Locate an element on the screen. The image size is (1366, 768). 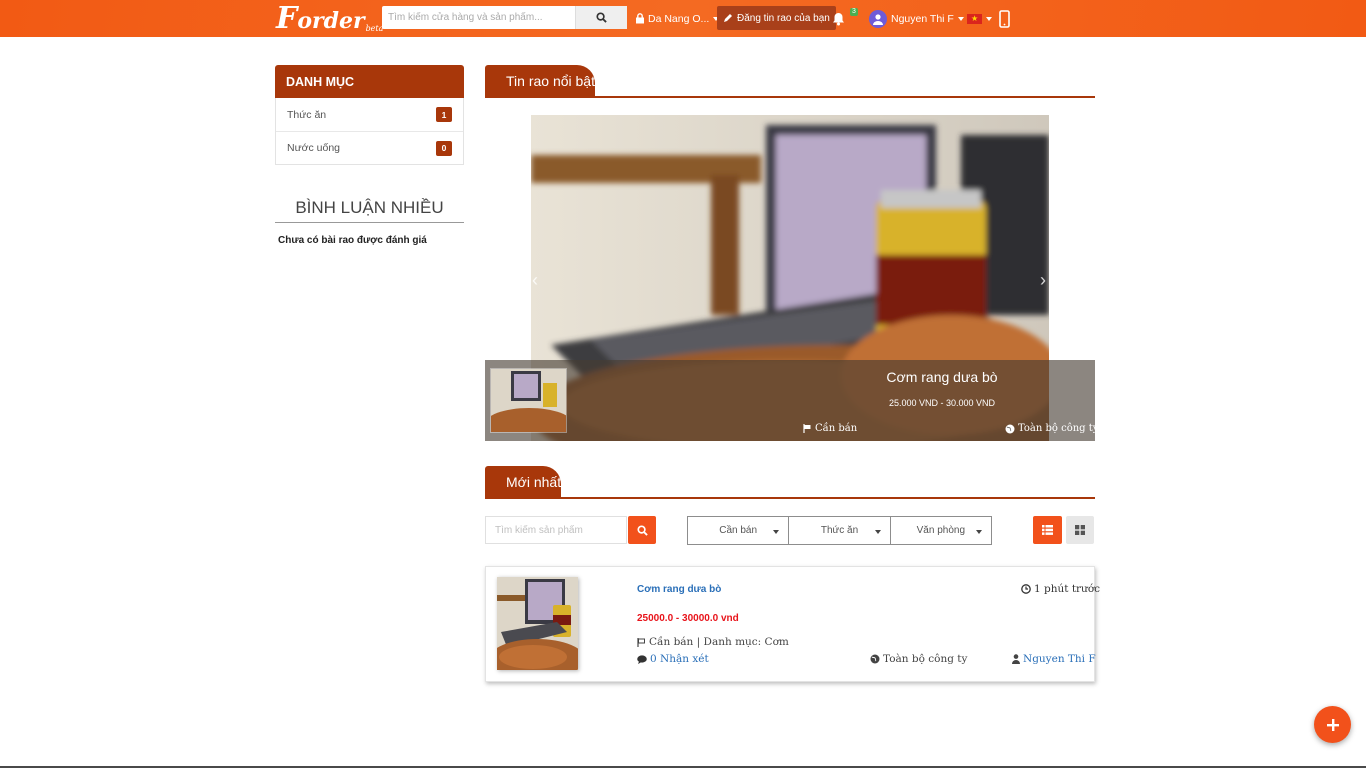
product-time: 1 phút trước is located at coordinates (1060, 589).